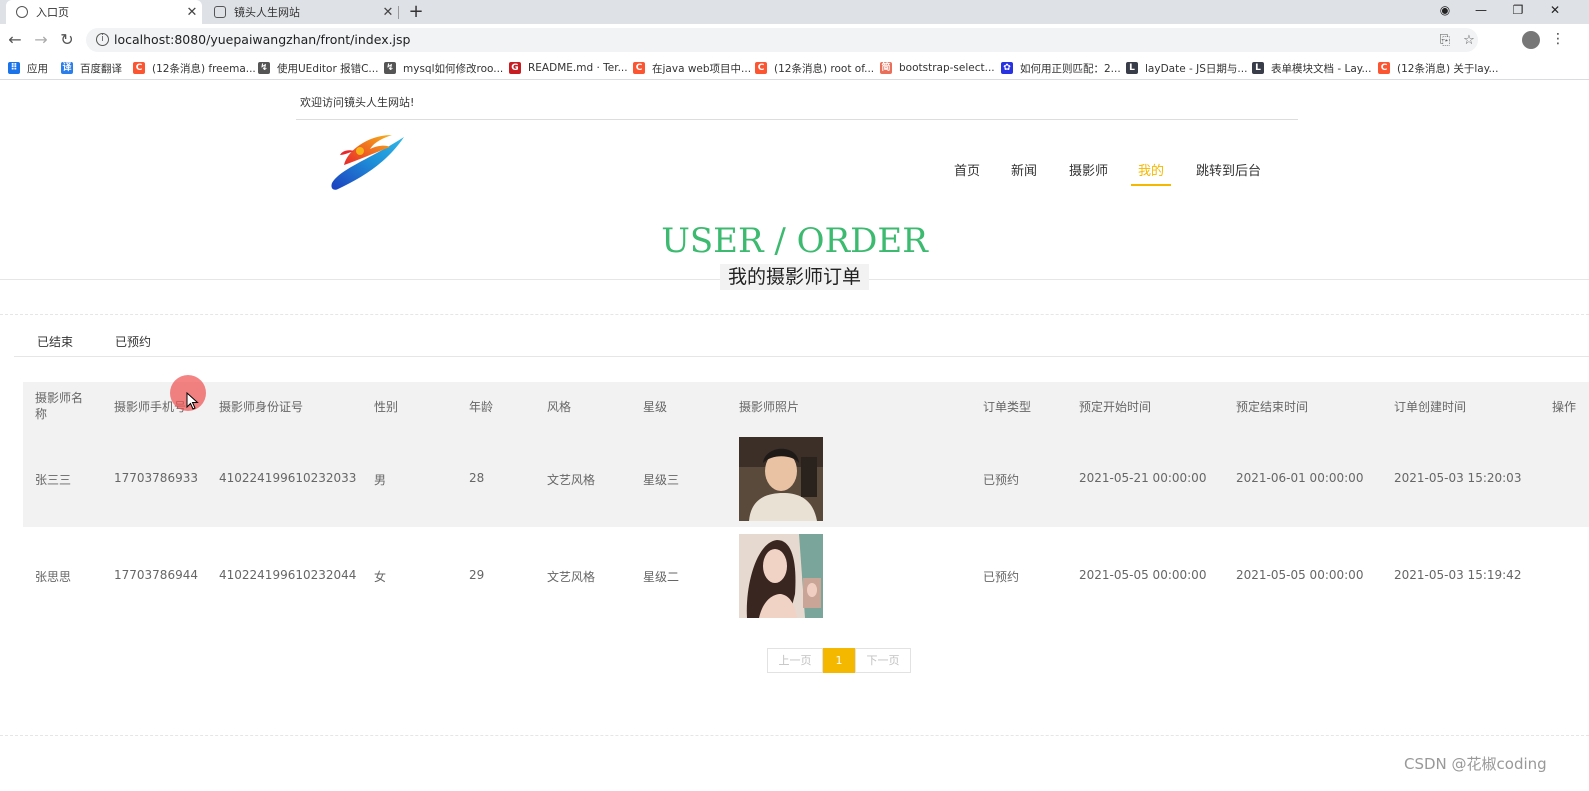  What do you see at coordinates (133, 341) in the screenshot?
I see `tab-booked: 已预约` at bounding box center [133, 341].